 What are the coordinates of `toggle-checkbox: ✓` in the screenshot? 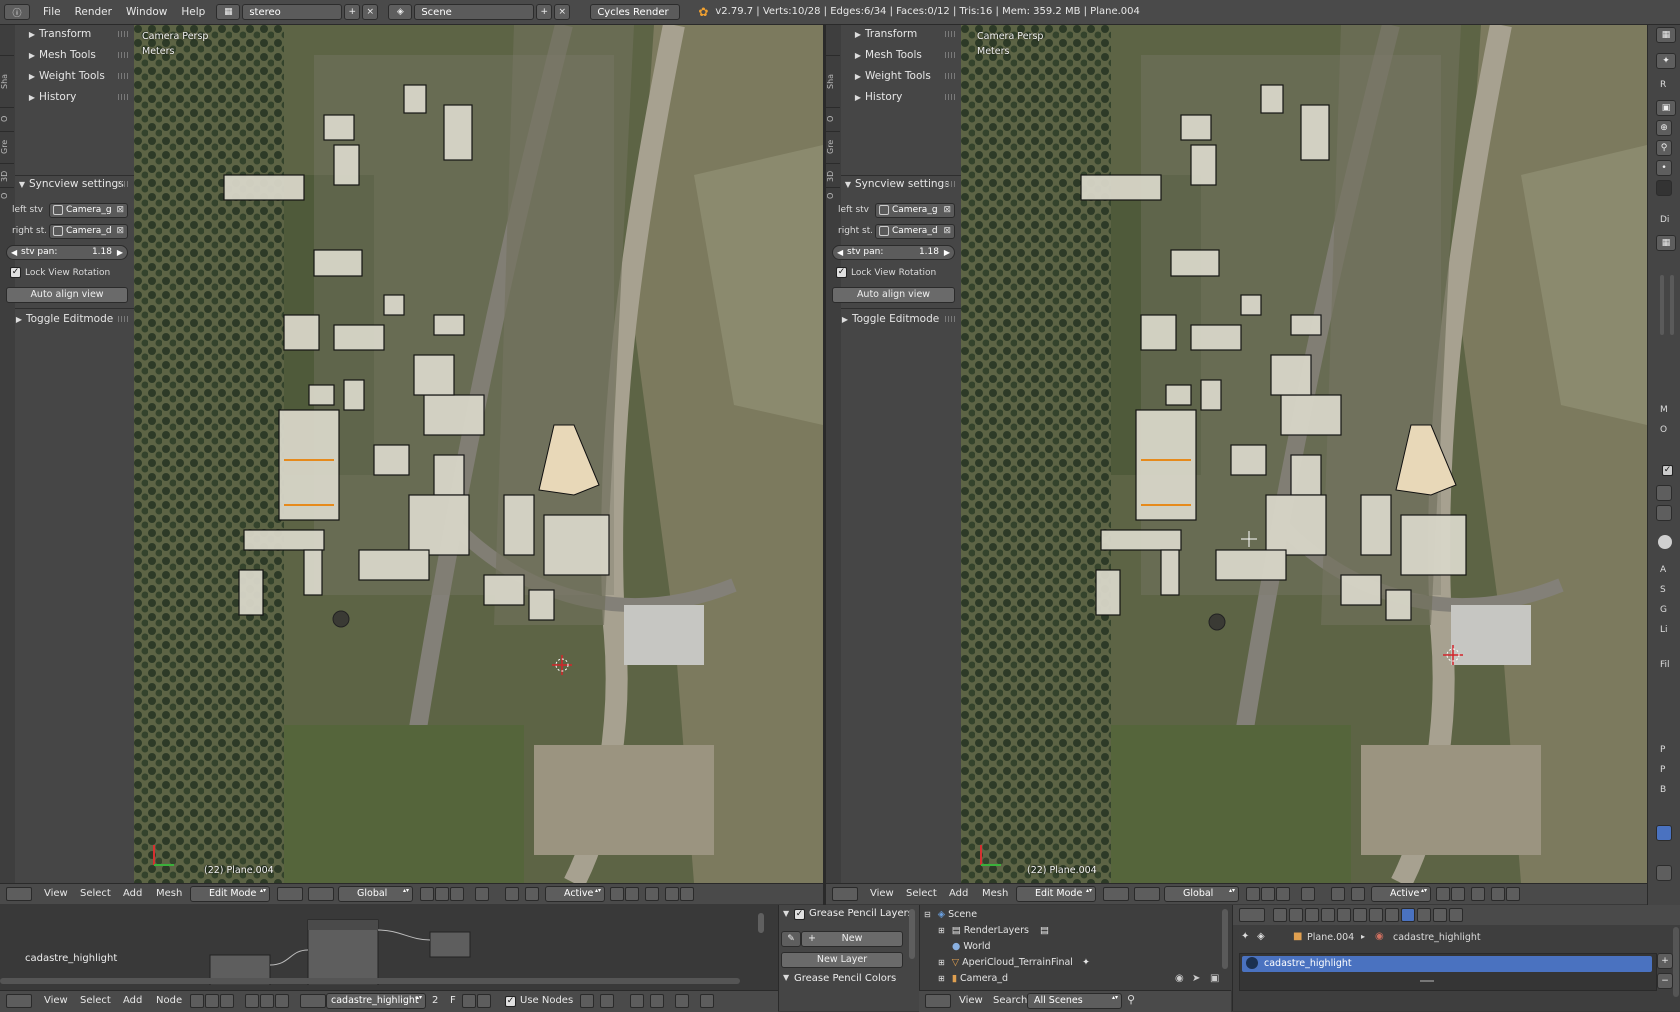 It's located at (1667, 470).